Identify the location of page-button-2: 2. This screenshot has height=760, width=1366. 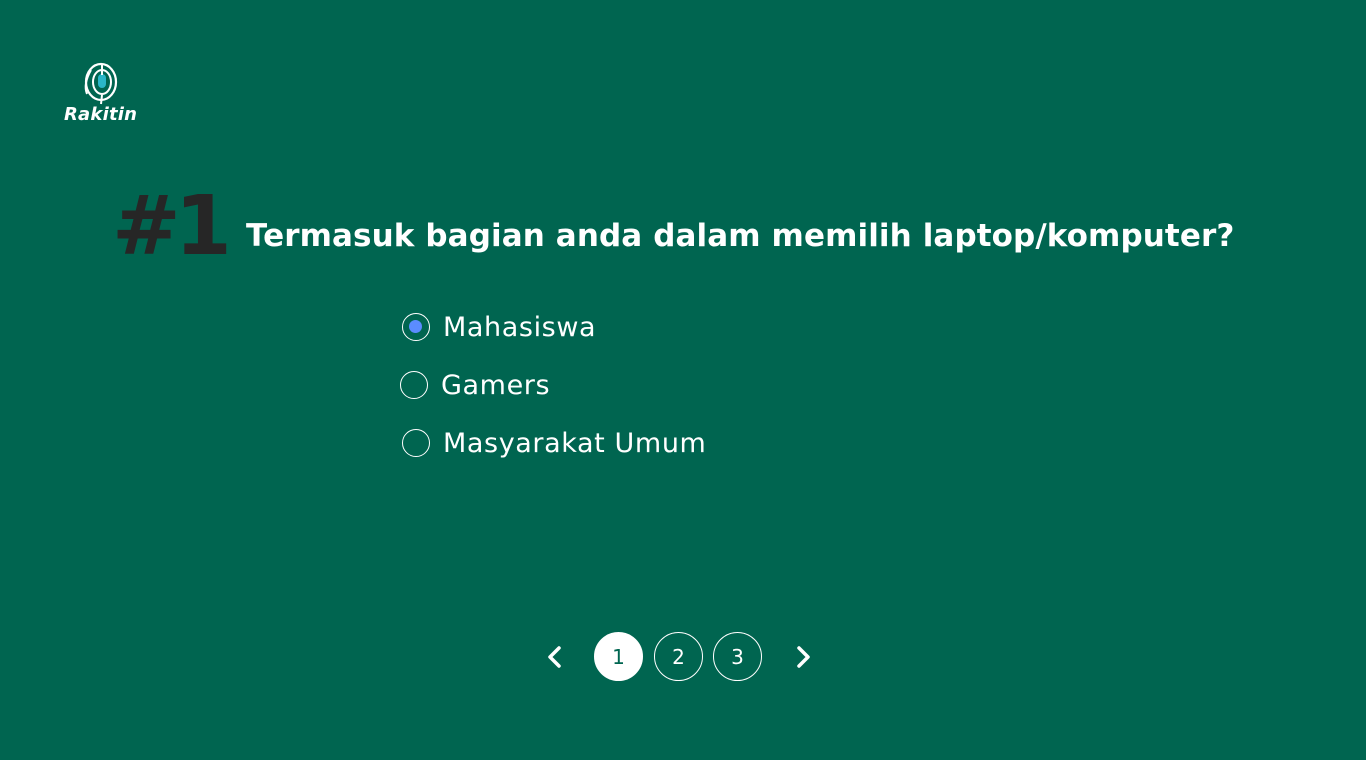
(678, 656).